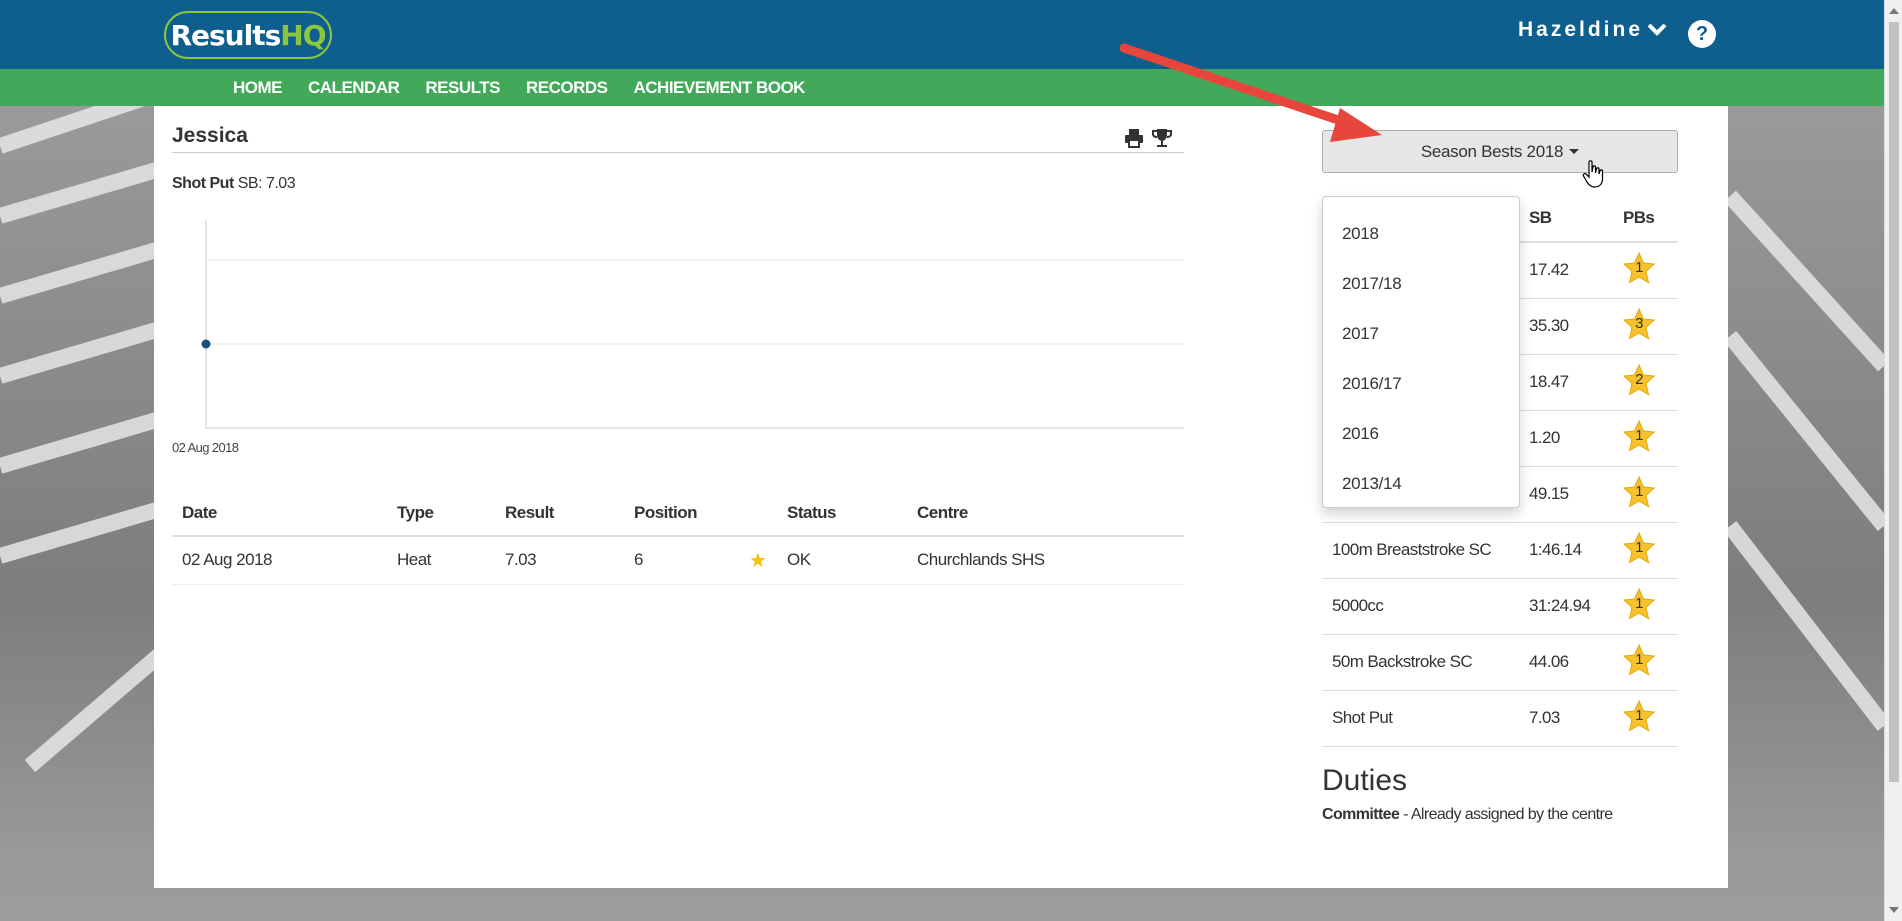 The width and height of the screenshot is (1902, 921). What do you see at coordinates (248, 35) in the screenshot?
I see `resultshq-logo: Results HQ` at bounding box center [248, 35].